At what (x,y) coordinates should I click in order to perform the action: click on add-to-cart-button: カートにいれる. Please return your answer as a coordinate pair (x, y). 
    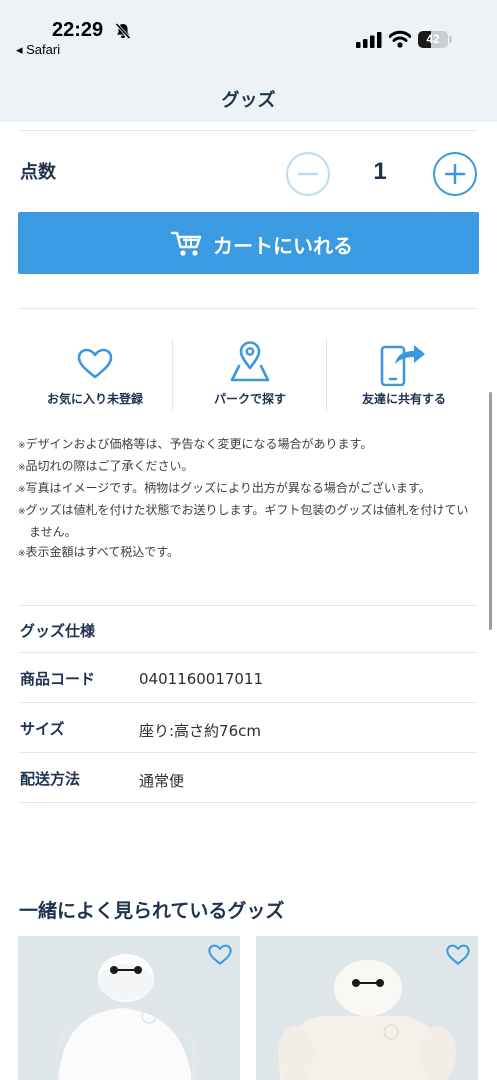
    Looking at the image, I should click on (248, 243).